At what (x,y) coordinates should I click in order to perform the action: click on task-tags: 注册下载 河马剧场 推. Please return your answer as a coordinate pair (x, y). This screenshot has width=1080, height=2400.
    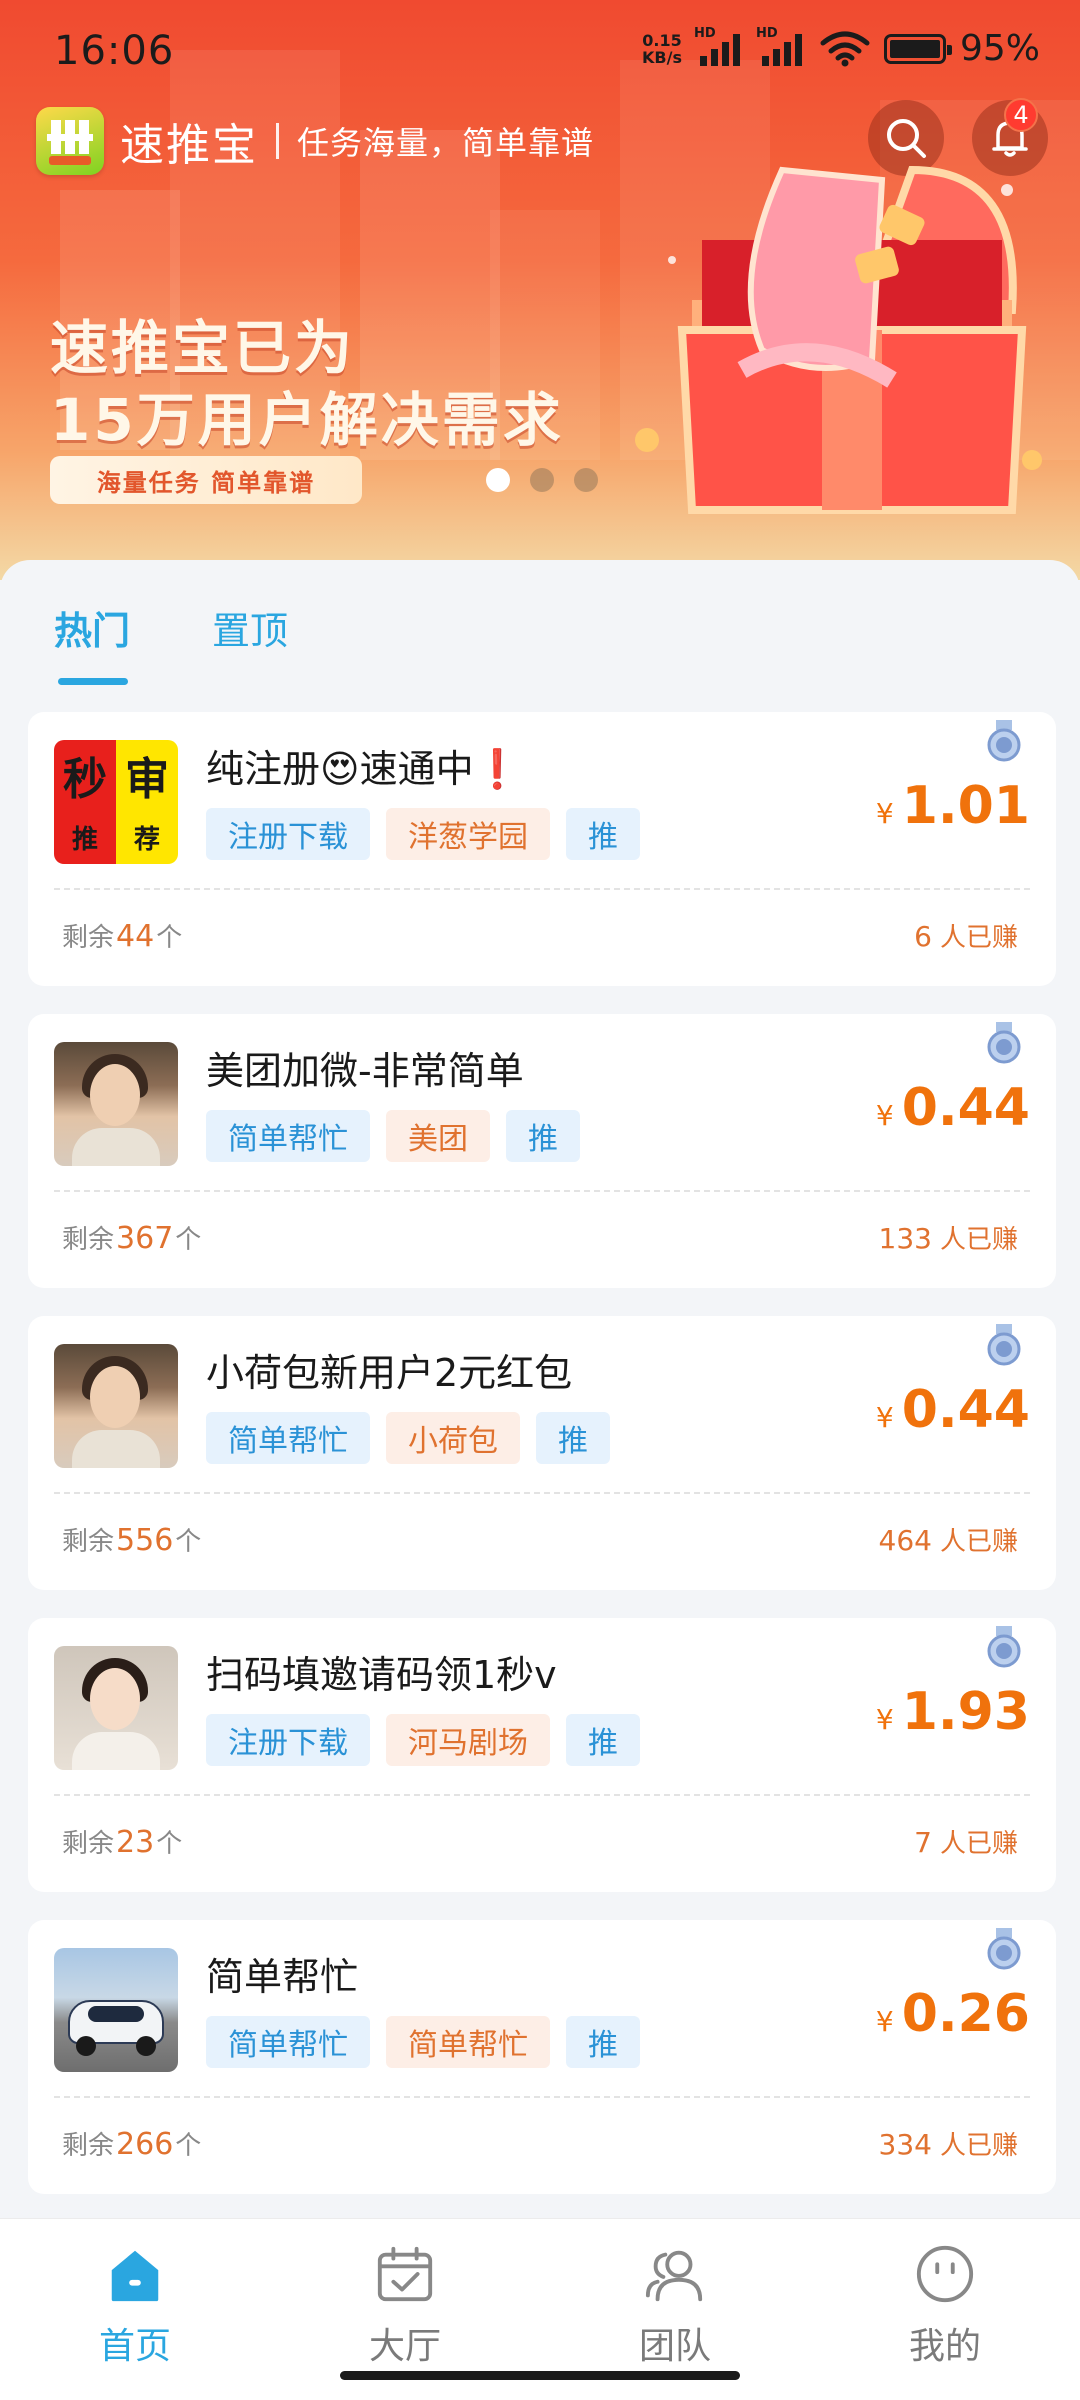
    Looking at the image, I should click on (423, 1740).